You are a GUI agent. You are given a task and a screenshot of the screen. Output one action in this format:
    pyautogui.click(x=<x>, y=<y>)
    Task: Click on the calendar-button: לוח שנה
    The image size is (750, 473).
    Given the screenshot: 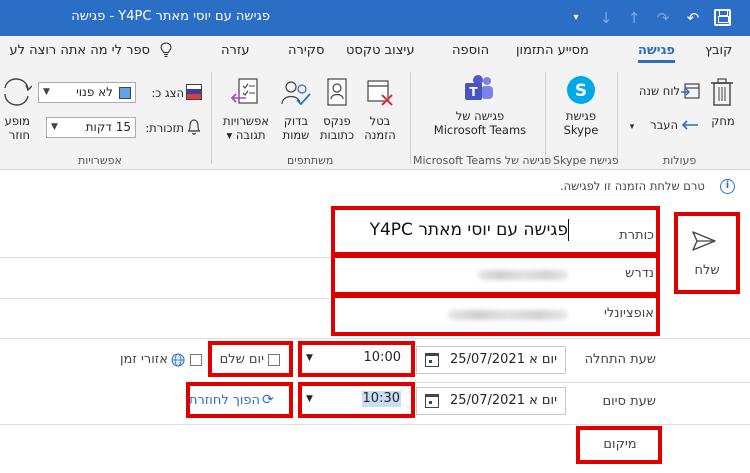 What is the action you would take?
    pyautogui.click(x=654, y=91)
    